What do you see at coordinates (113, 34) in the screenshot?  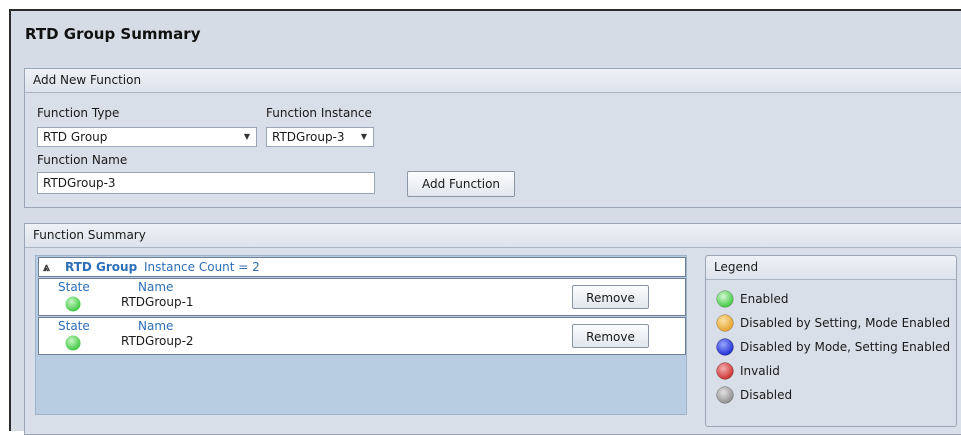 I see `page-title: RTD Group Summary` at bounding box center [113, 34].